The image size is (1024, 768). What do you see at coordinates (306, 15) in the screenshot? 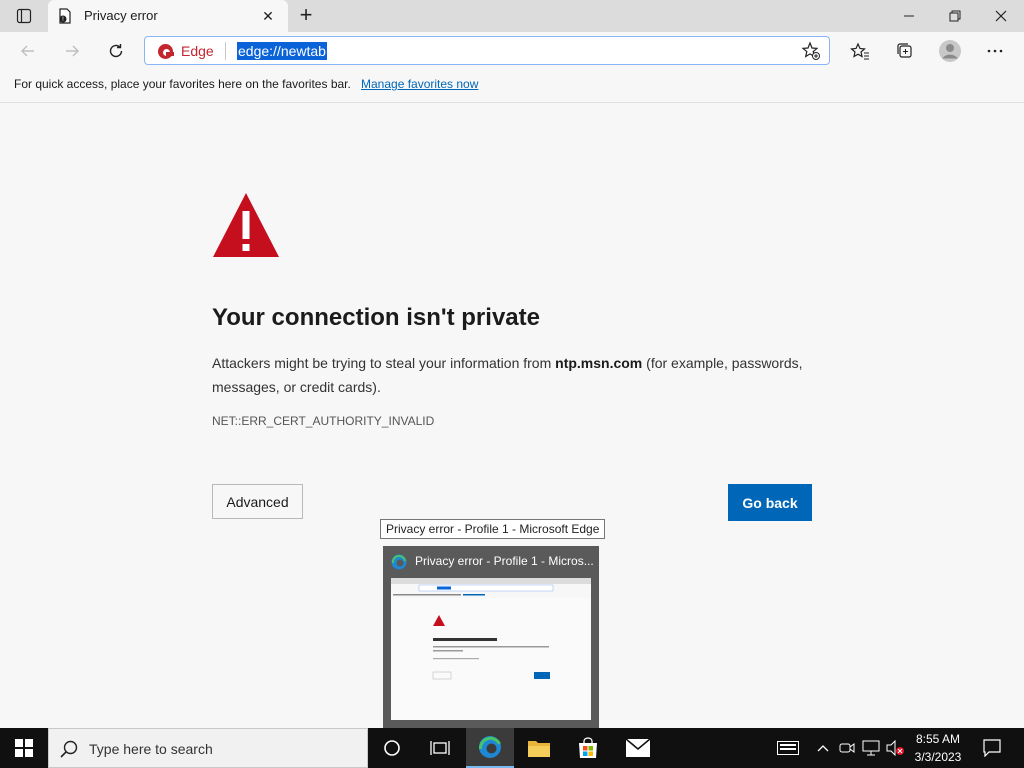
I see `new-tab-button: +` at bounding box center [306, 15].